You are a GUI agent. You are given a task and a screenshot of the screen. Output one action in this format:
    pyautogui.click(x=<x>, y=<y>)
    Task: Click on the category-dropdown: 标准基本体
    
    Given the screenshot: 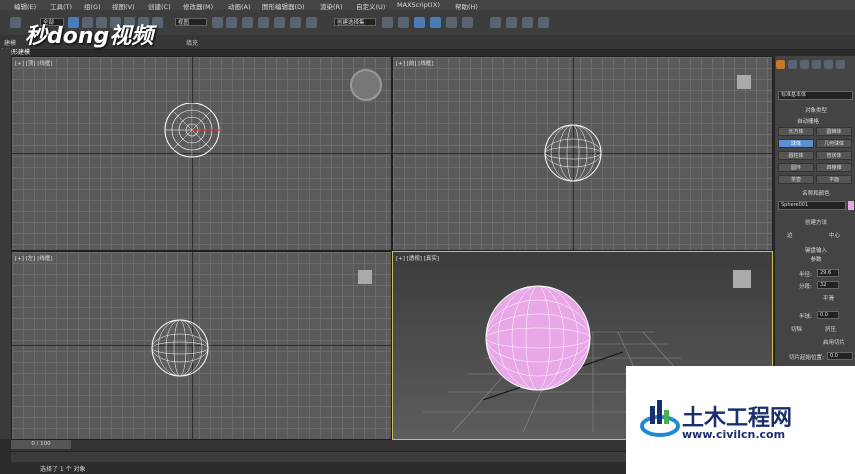 What is the action you would take?
    pyautogui.click(x=815, y=95)
    